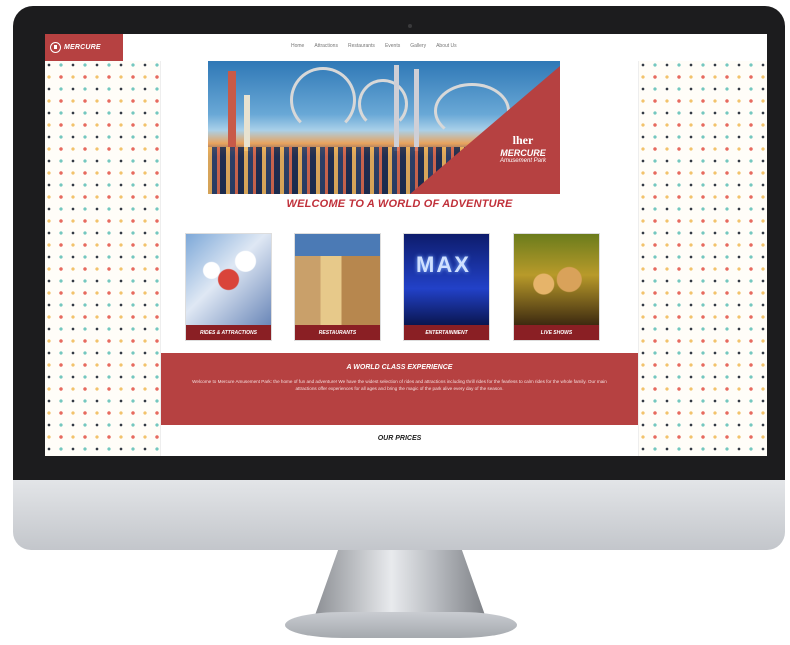  Describe the element at coordinates (485, 130) in the screenshot. I see `hero-red-triangle` at that location.